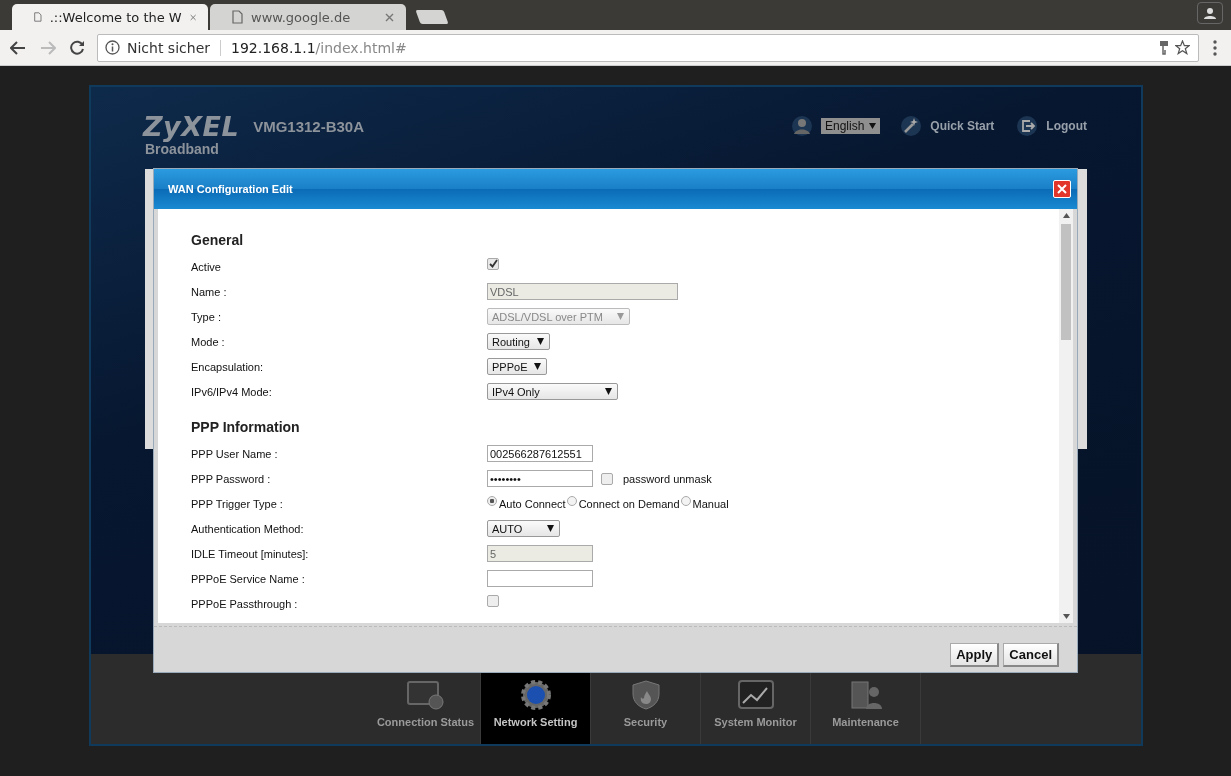  I want to click on dropdown: IPv4 Only, so click(552, 391).